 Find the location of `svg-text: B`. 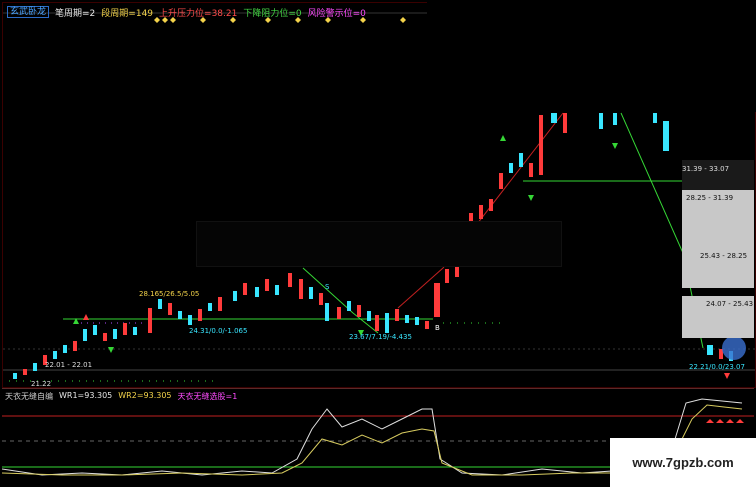

svg-text: B is located at coordinates (437, 328).